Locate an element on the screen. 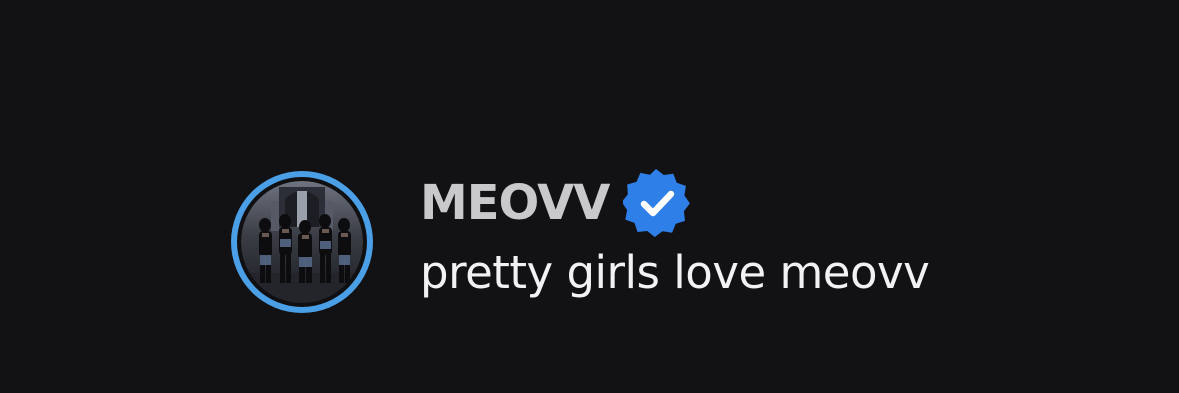  verified-badge-icon is located at coordinates (657, 203).